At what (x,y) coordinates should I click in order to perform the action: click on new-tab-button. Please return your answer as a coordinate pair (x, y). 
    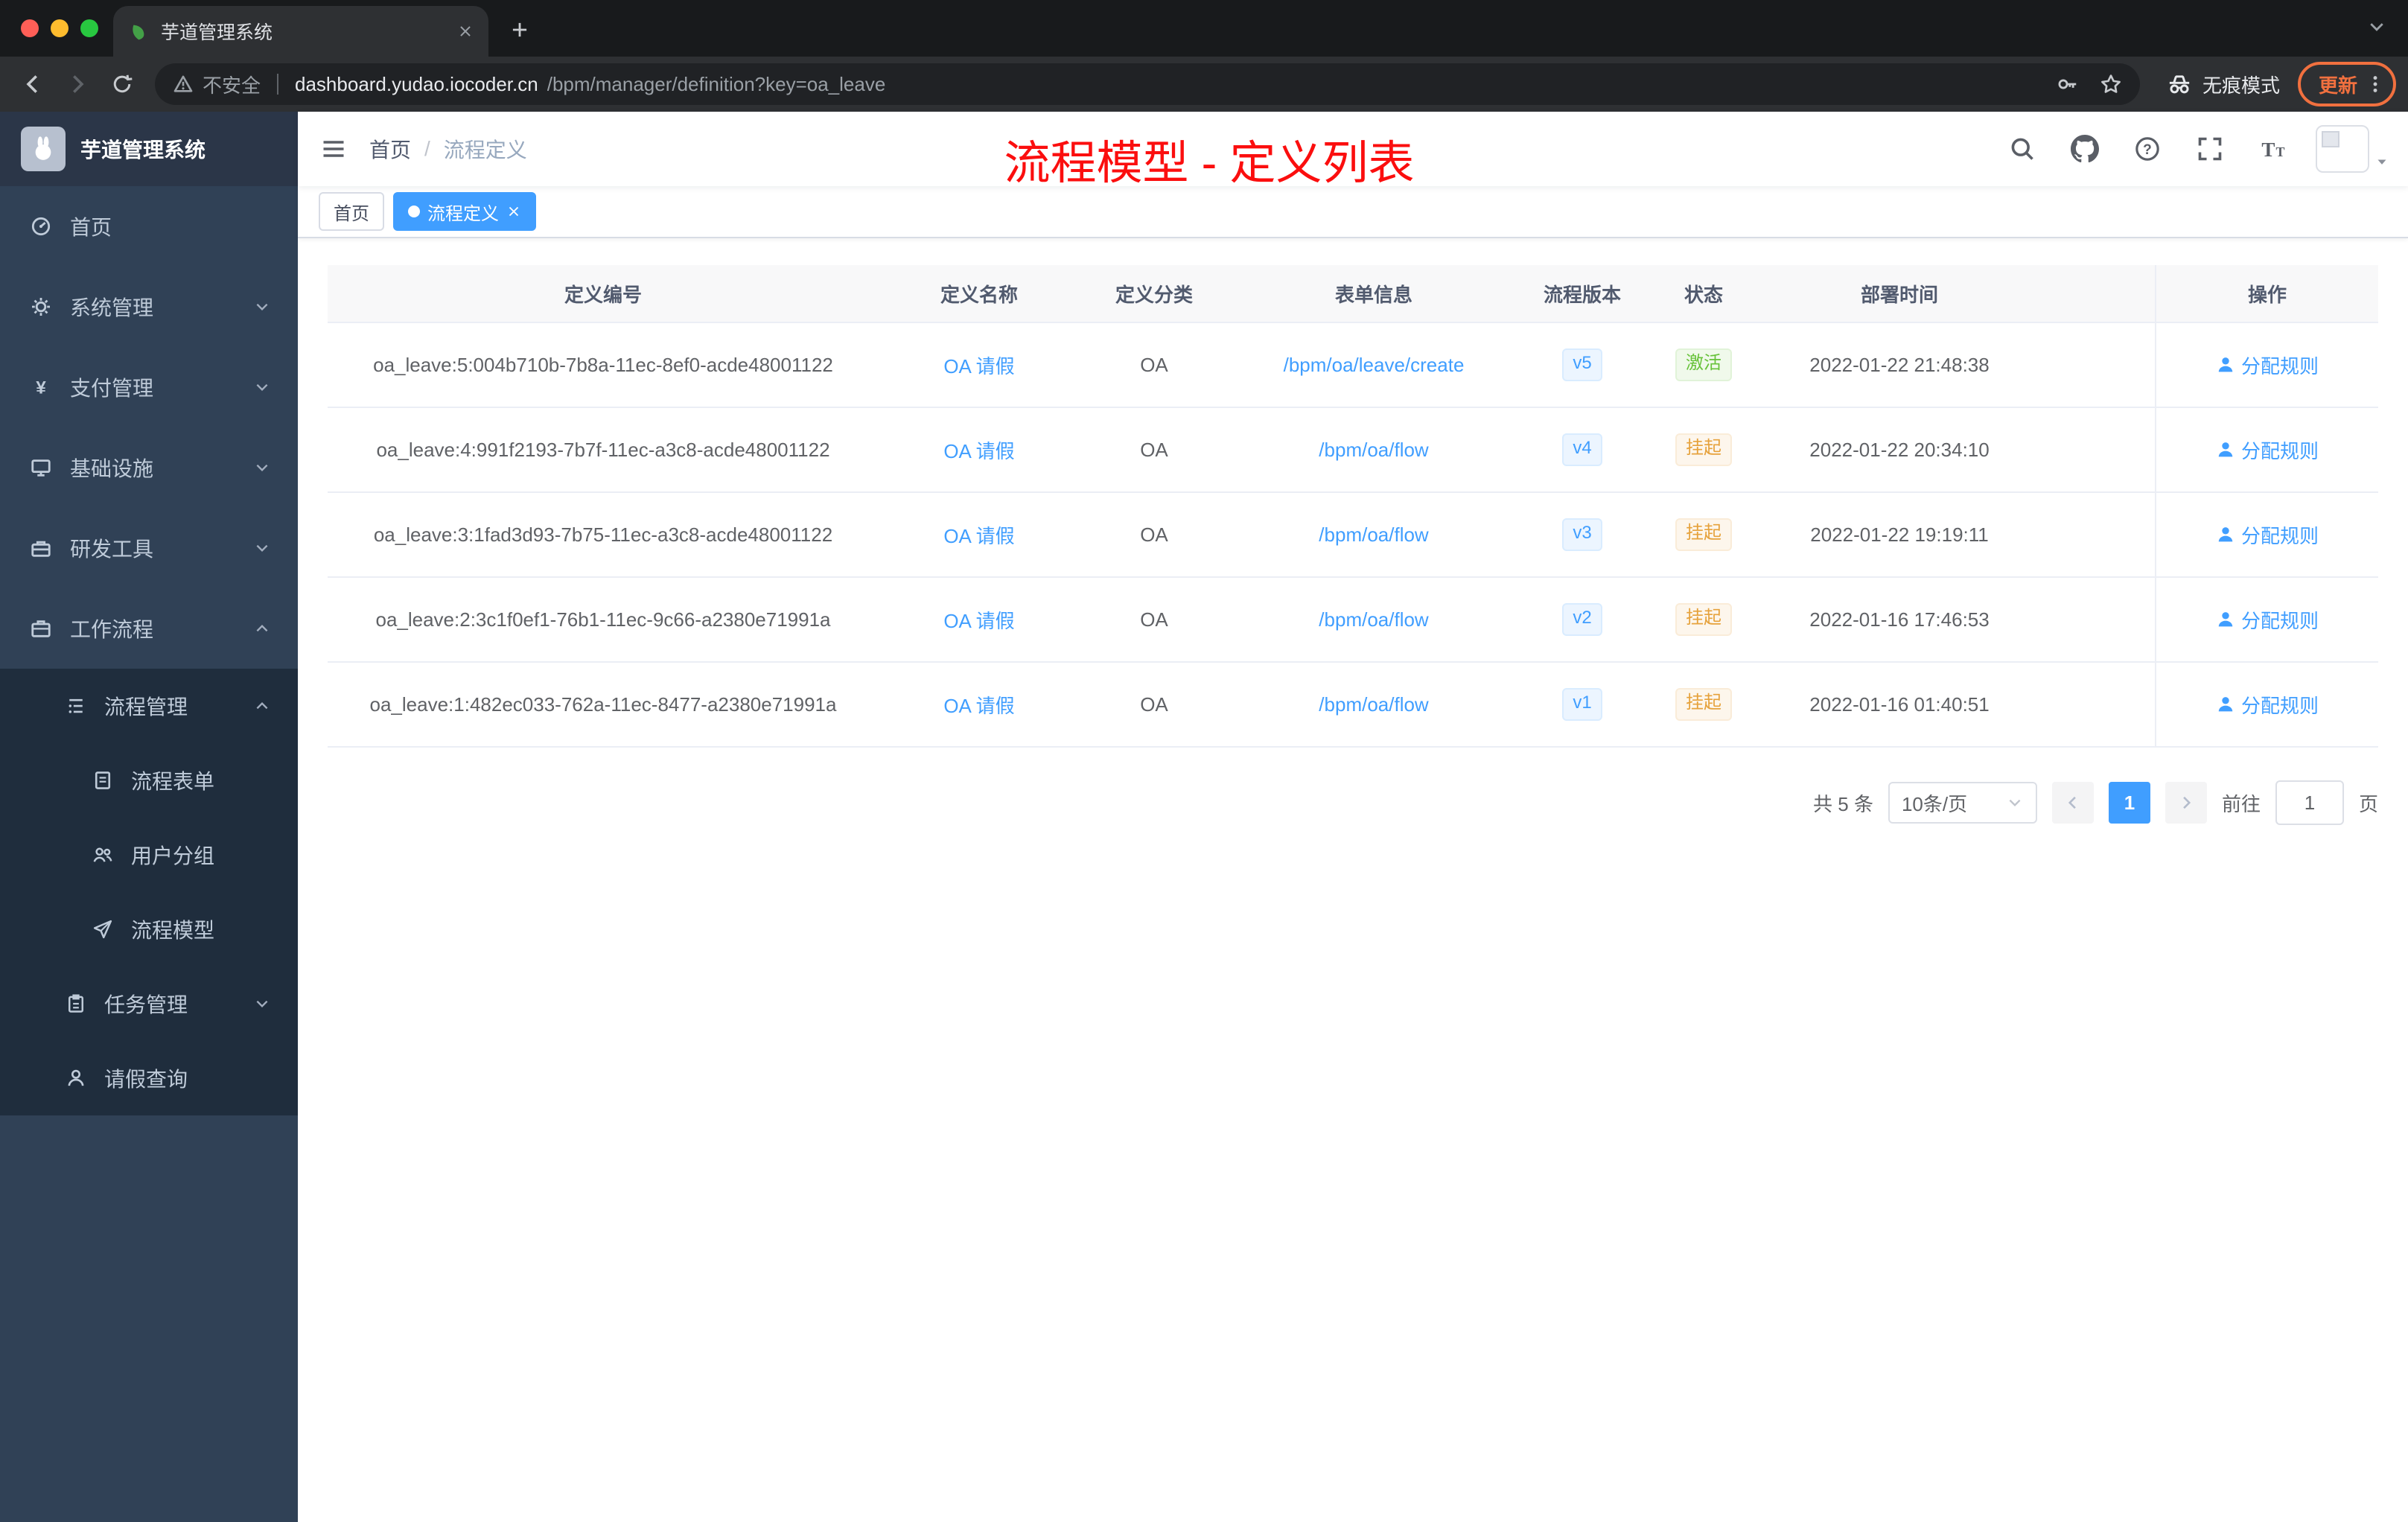
    Looking at the image, I should click on (519, 29).